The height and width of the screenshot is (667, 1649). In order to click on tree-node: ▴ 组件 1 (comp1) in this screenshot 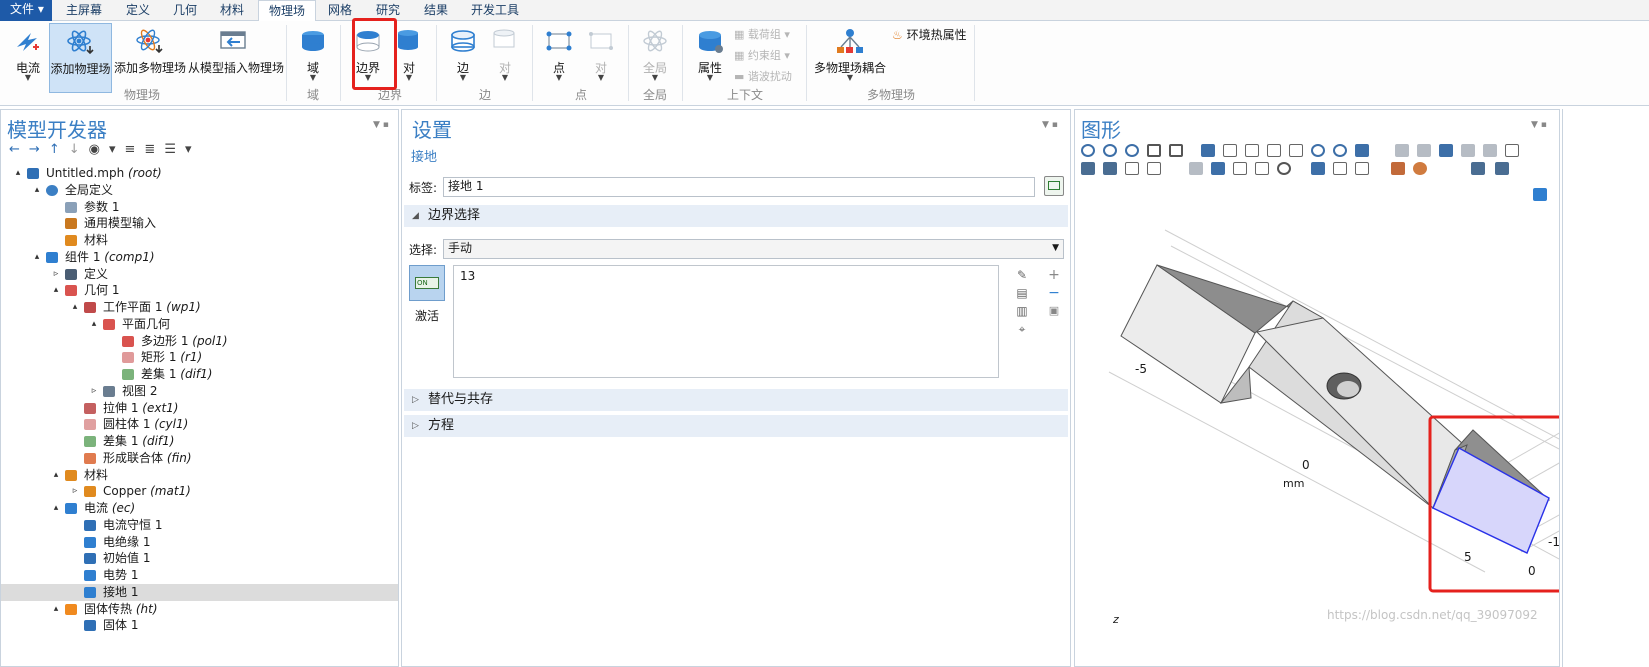, I will do `click(199, 257)`.